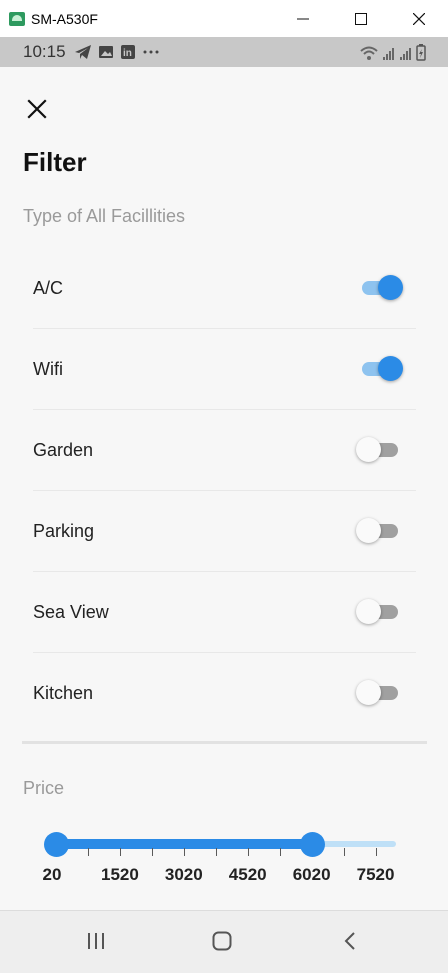 Image resolution: width=448 pixels, height=973 pixels. Describe the element at coordinates (104, 216) in the screenshot. I see `facilities-section-label: Type of All Facillities` at that location.